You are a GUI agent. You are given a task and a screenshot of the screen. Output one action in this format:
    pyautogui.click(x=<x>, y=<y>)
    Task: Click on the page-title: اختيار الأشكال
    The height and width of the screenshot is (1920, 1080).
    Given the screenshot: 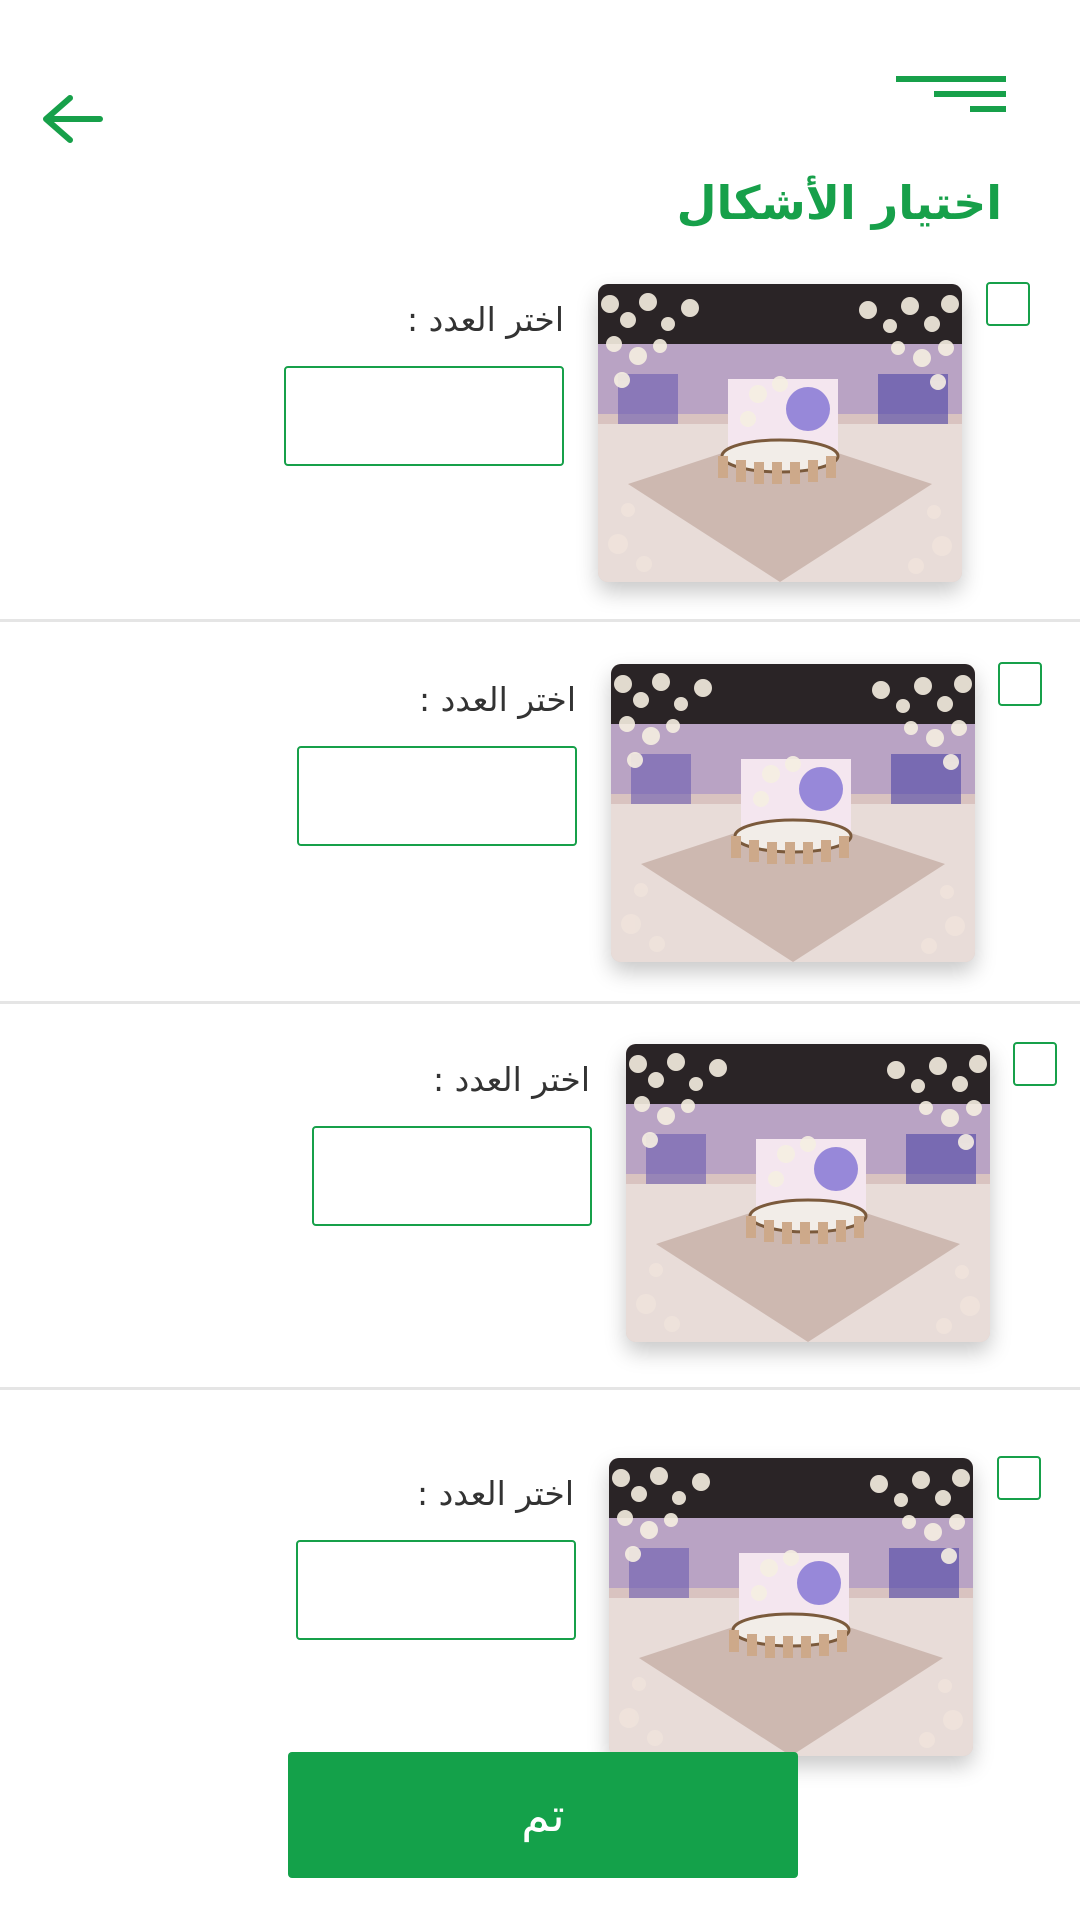 What is the action you would take?
    pyautogui.click(x=839, y=203)
    